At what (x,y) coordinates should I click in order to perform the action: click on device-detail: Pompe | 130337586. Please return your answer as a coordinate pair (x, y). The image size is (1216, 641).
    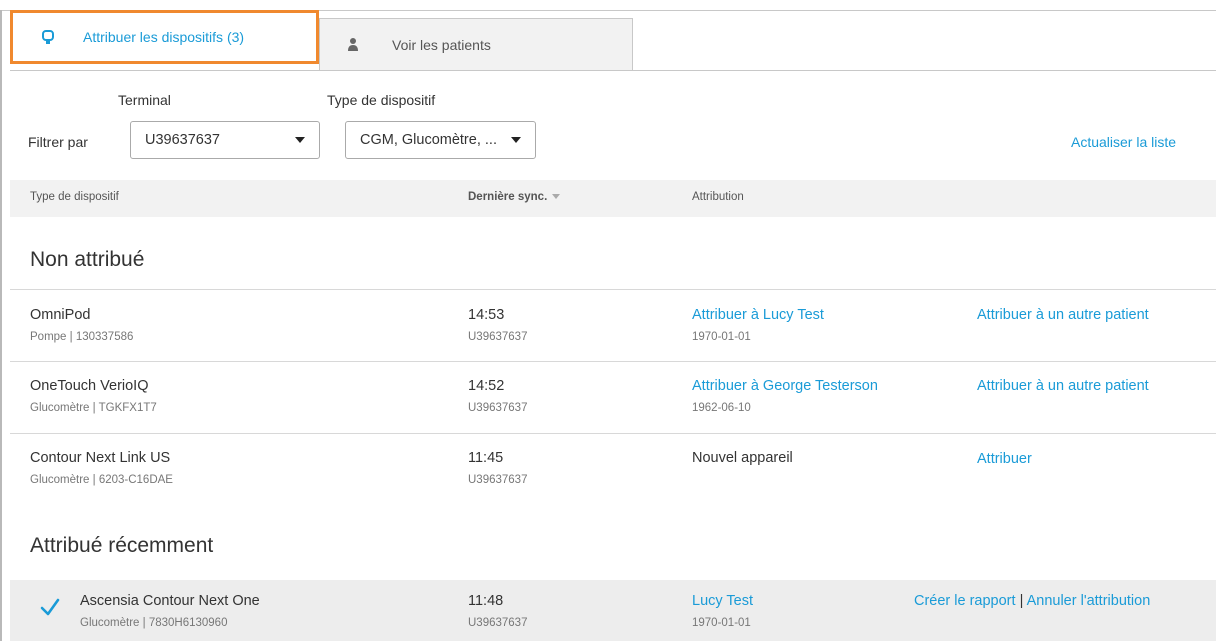
    Looking at the image, I should click on (82, 337).